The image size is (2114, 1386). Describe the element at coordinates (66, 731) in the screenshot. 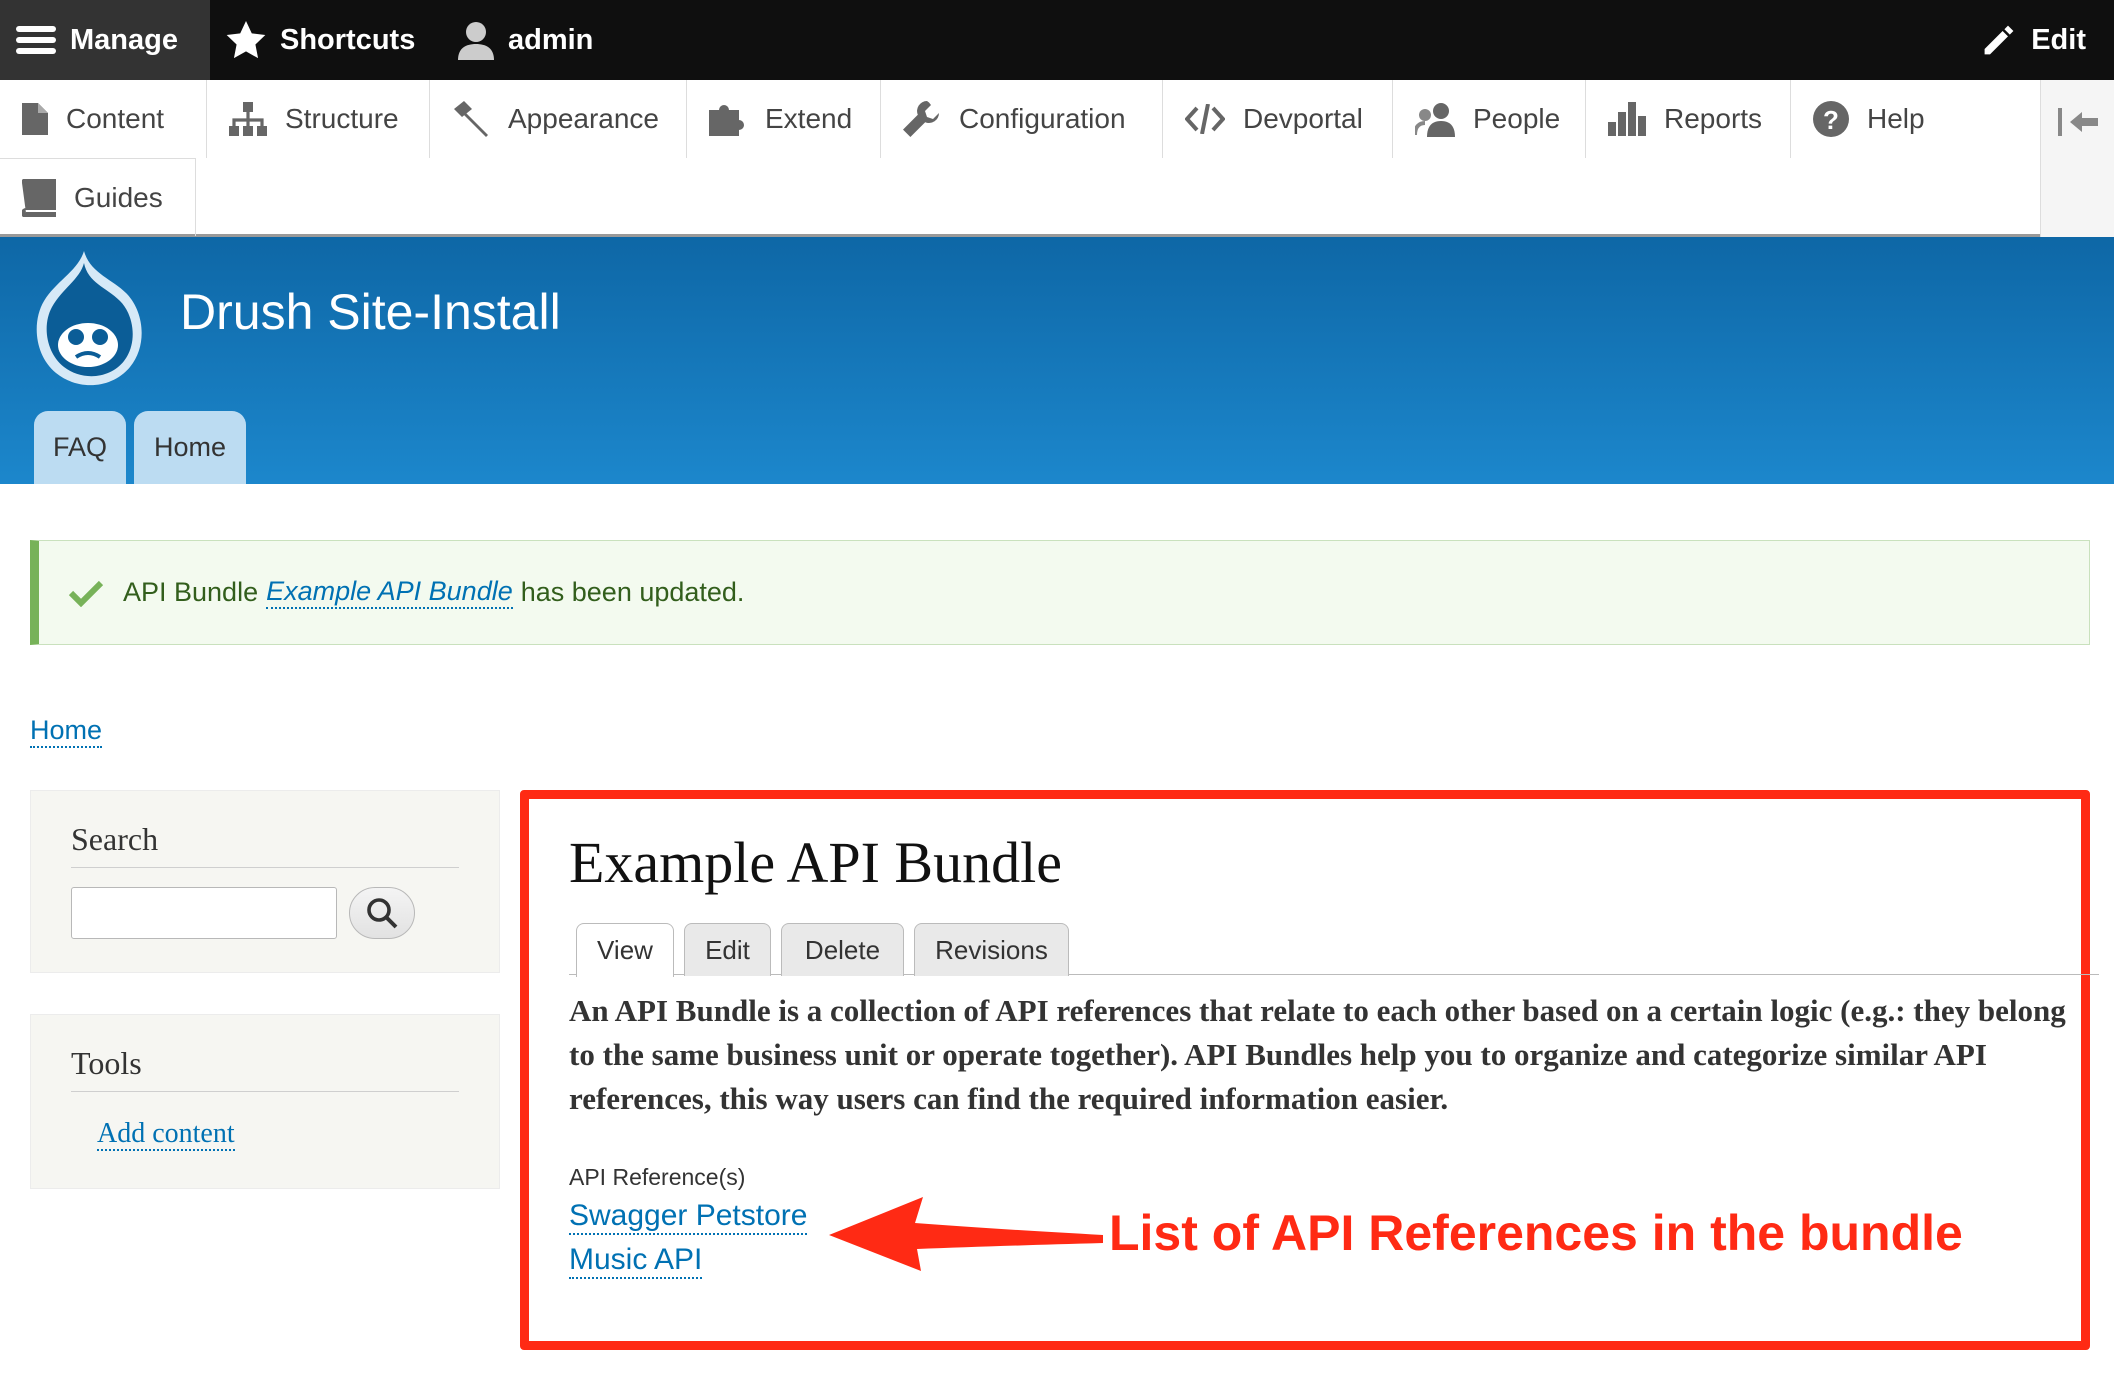

I see `breadcrumb-home-link: Home` at that location.